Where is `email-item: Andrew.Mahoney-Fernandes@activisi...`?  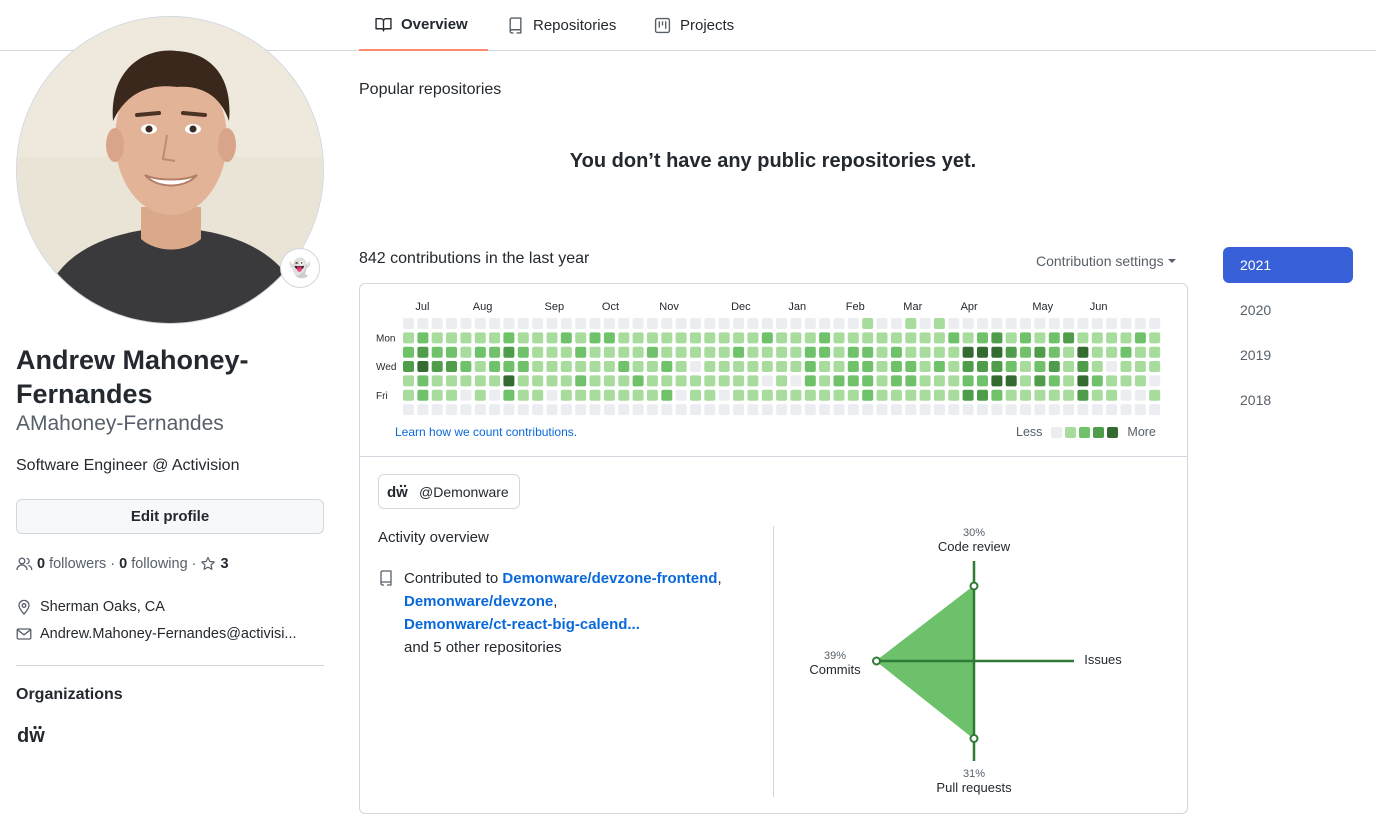
email-item: Andrew.Mahoney-Fernandes@activisi... is located at coordinates (171, 634).